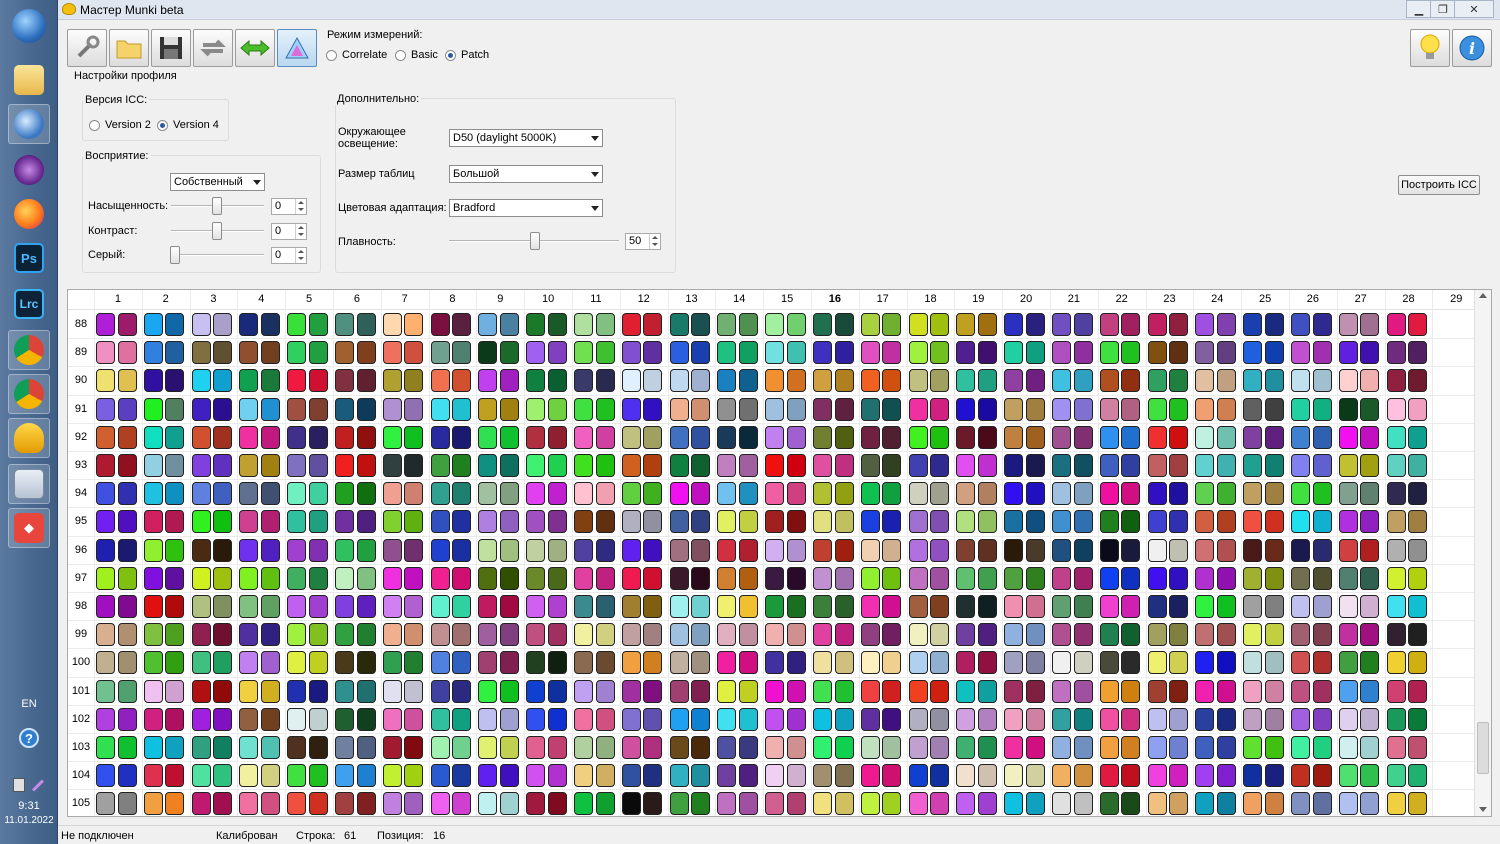  I want to click on icc-version-4: Version 4, so click(188, 125).